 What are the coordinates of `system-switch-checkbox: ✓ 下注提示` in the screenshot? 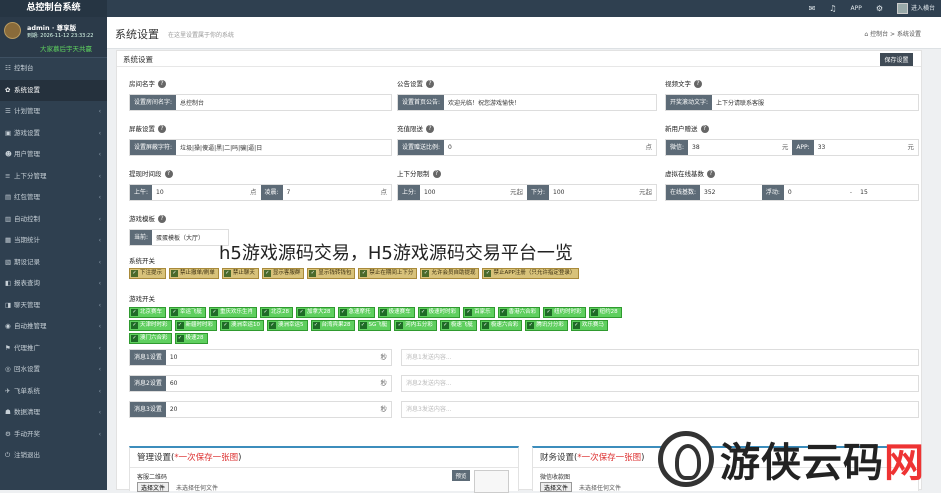 It's located at (148, 273).